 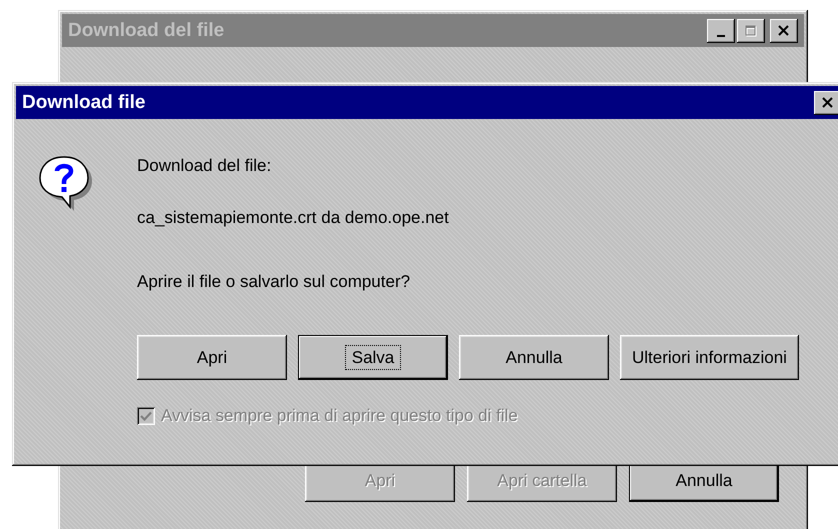 I want to click on message-text: ca_sistemapiemonte.crt da demo.ope.net, so click(x=293, y=217).